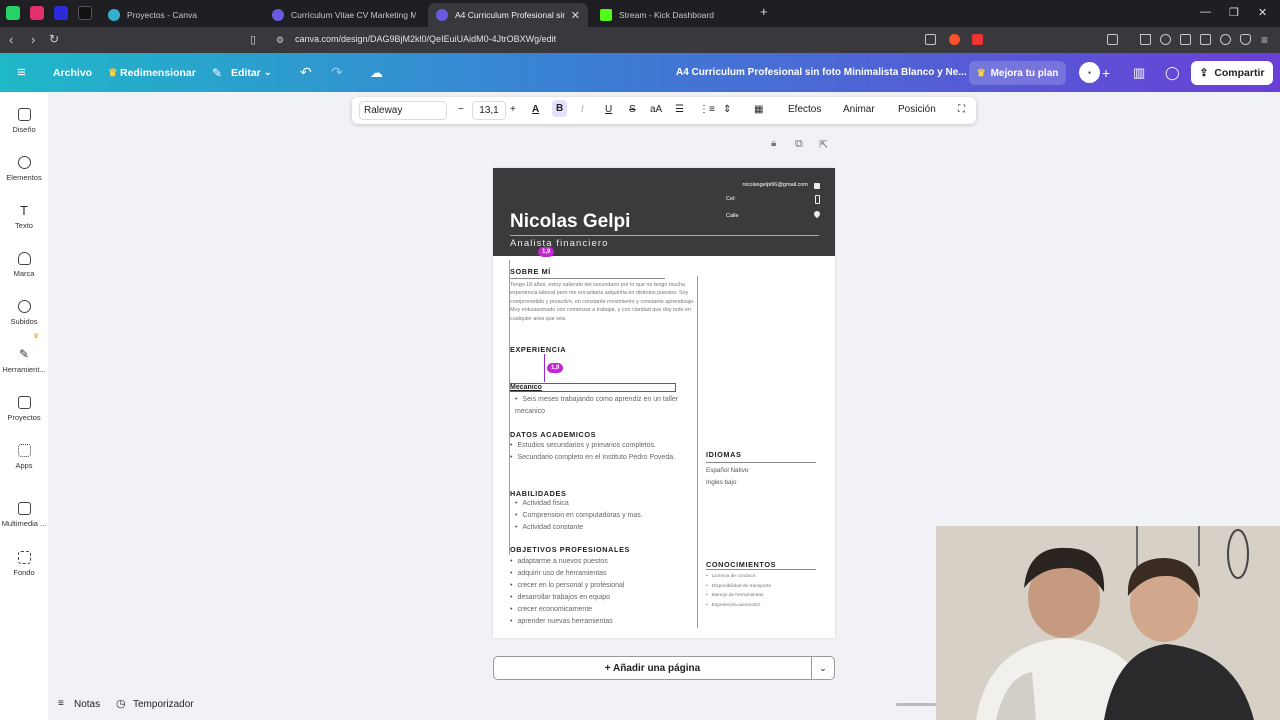  What do you see at coordinates (461, 109) in the screenshot?
I see `decrease-size-button: −` at bounding box center [461, 109].